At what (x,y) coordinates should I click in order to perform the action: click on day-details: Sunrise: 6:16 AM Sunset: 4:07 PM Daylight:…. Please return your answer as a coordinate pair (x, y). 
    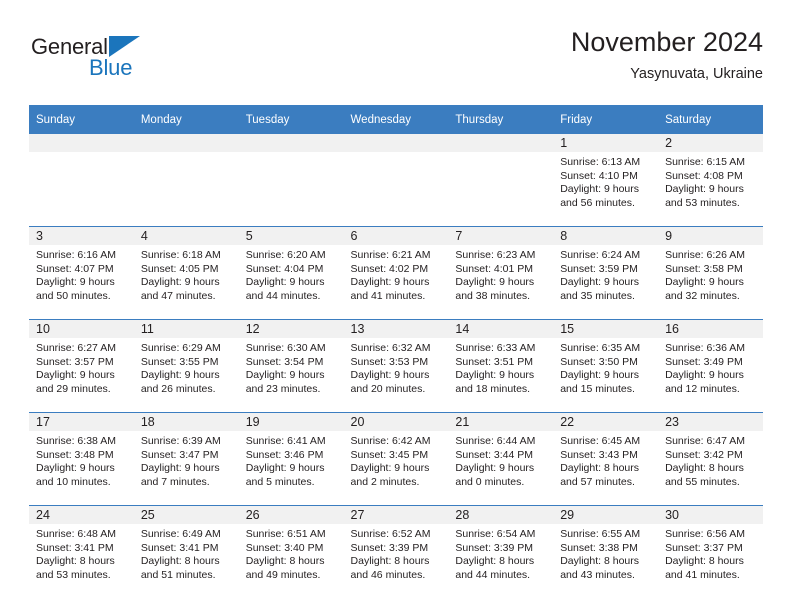
    Looking at the image, I should click on (81, 282).